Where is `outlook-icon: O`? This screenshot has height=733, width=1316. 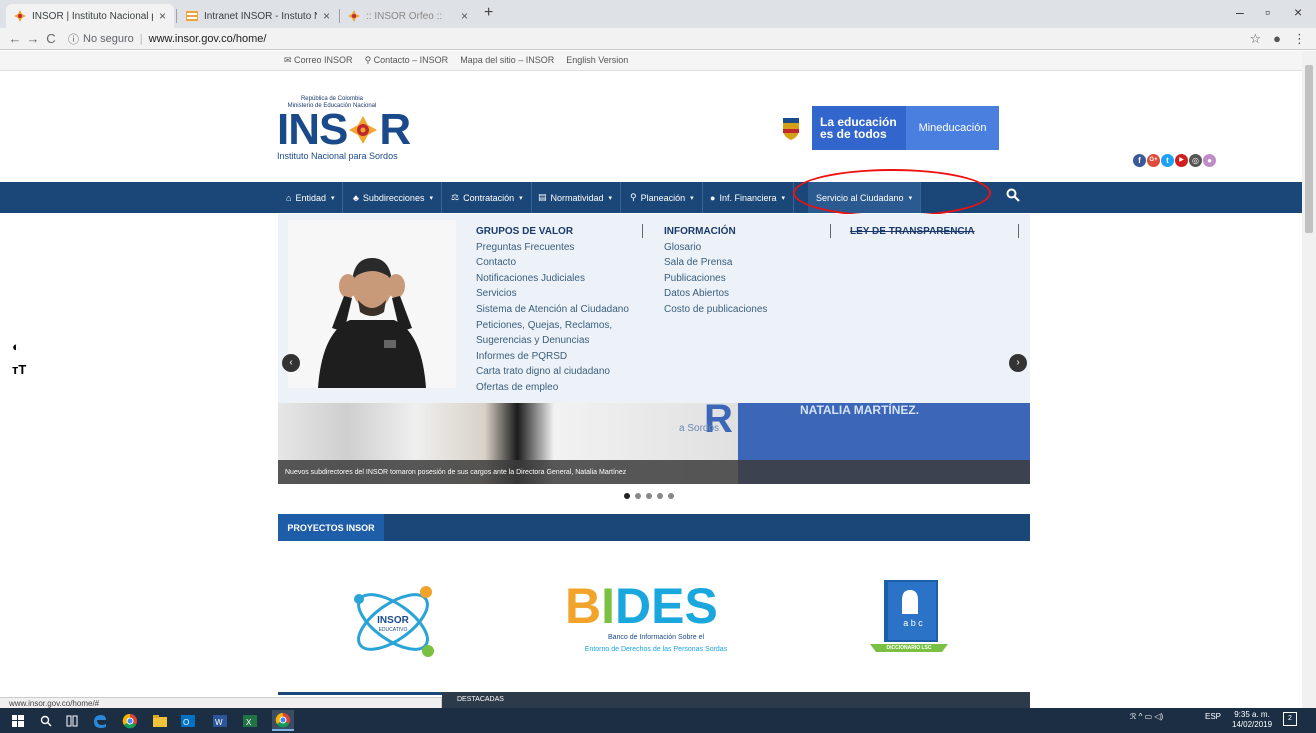 outlook-icon: O is located at coordinates (188, 721).